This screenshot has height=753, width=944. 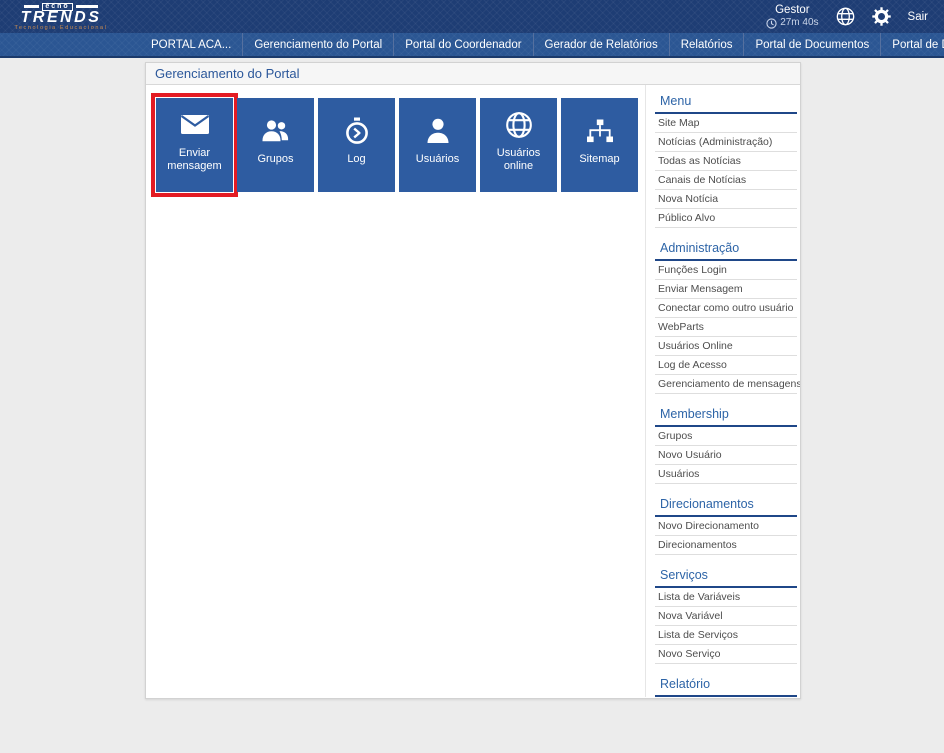 I want to click on group-icon, so click(x=276, y=131).